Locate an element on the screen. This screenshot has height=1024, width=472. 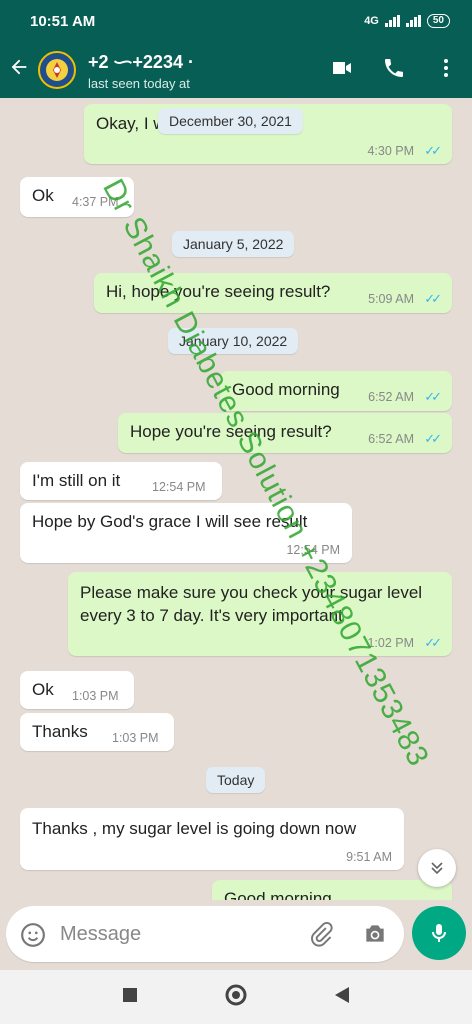
network-type: 4G is located at coordinates (371, 21).